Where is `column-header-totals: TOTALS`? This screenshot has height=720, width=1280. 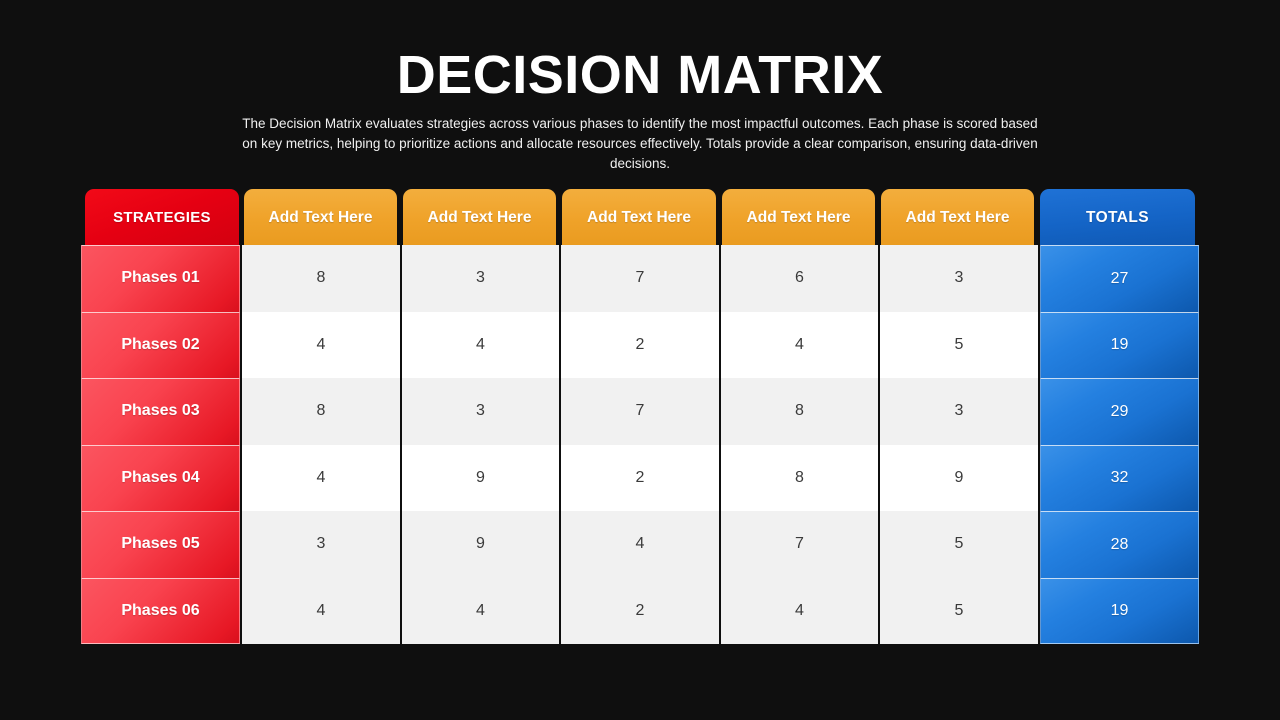 column-header-totals: TOTALS is located at coordinates (1117, 217).